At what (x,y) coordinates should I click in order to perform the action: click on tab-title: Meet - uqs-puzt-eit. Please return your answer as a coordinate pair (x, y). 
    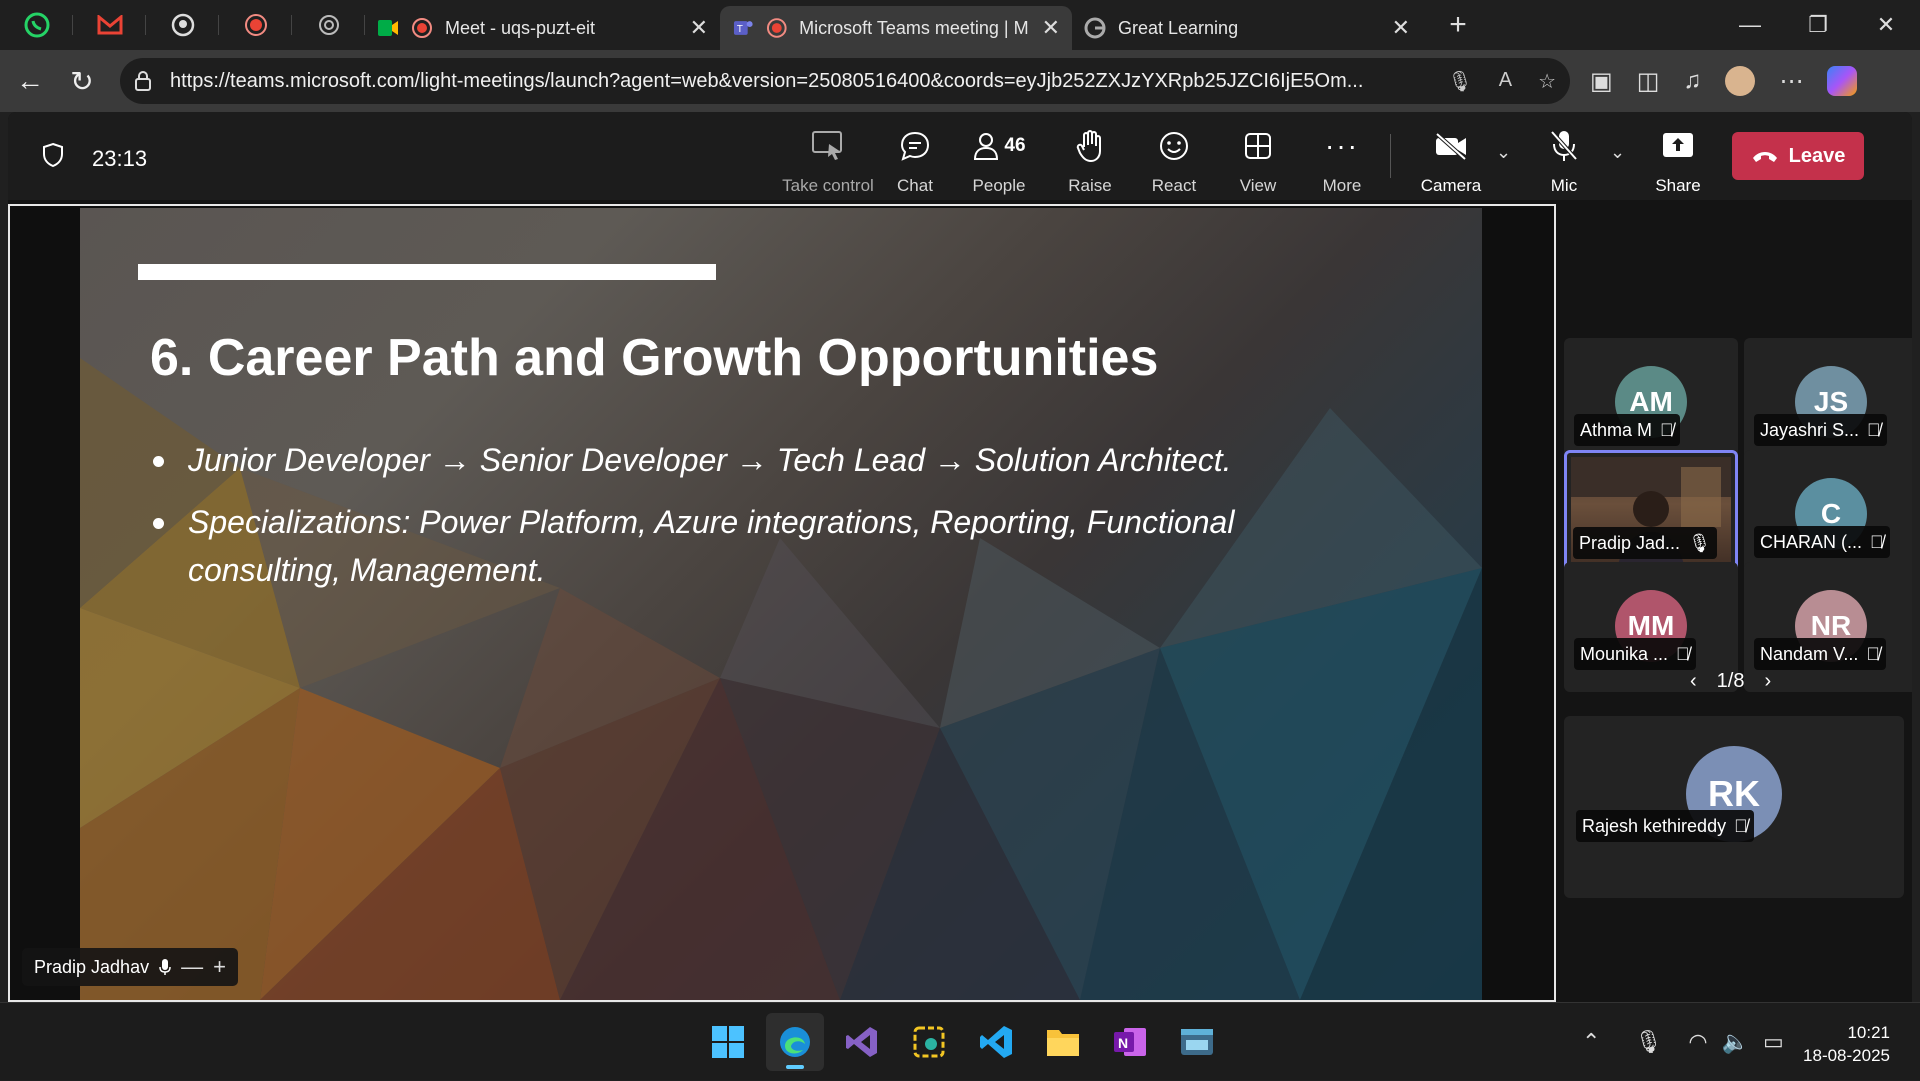
    Looking at the image, I should click on (520, 27).